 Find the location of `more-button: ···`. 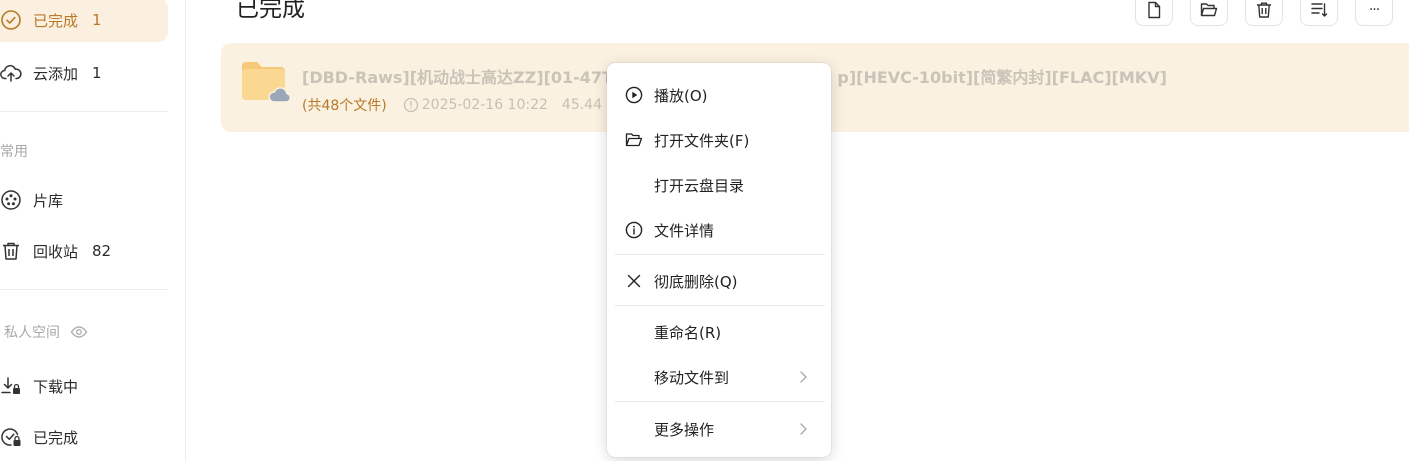

more-button: ··· is located at coordinates (1374, 13).